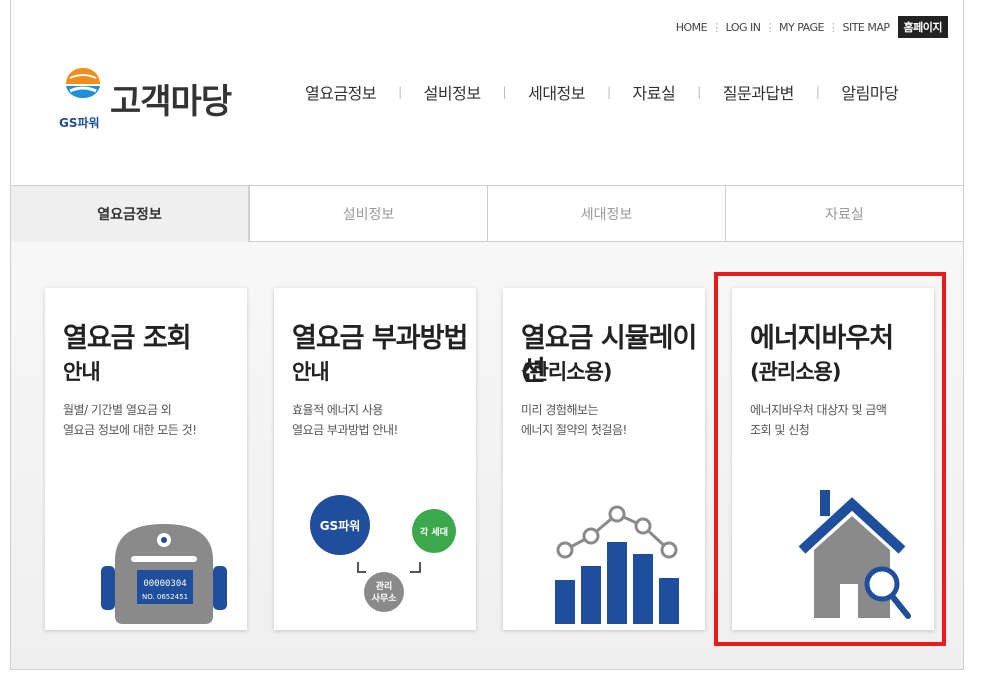 The image size is (981, 677). I want to click on card-description: 미리 경험해보는 에너지 절약의 첫걸음!, so click(574, 420).